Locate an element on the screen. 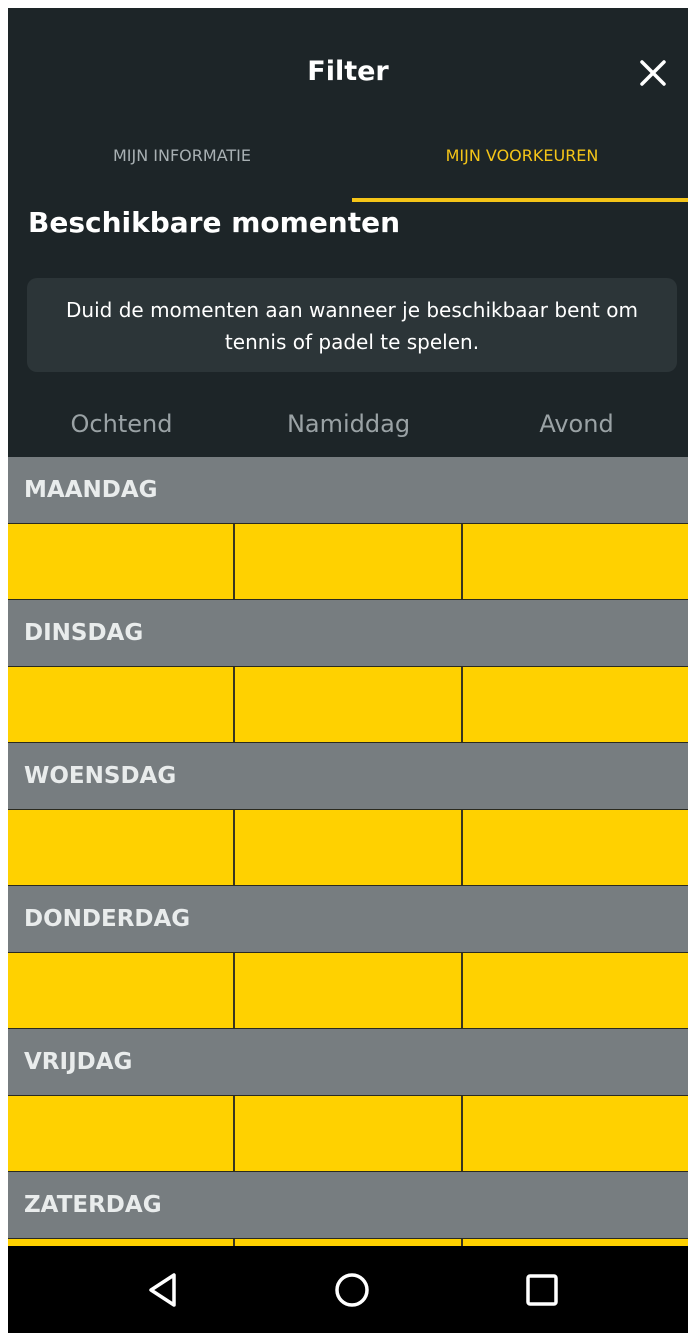 Image resolution: width=688 pixels, height=1333 pixels. slot-dinsdag-namiddag is located at coordinates (349, 704).